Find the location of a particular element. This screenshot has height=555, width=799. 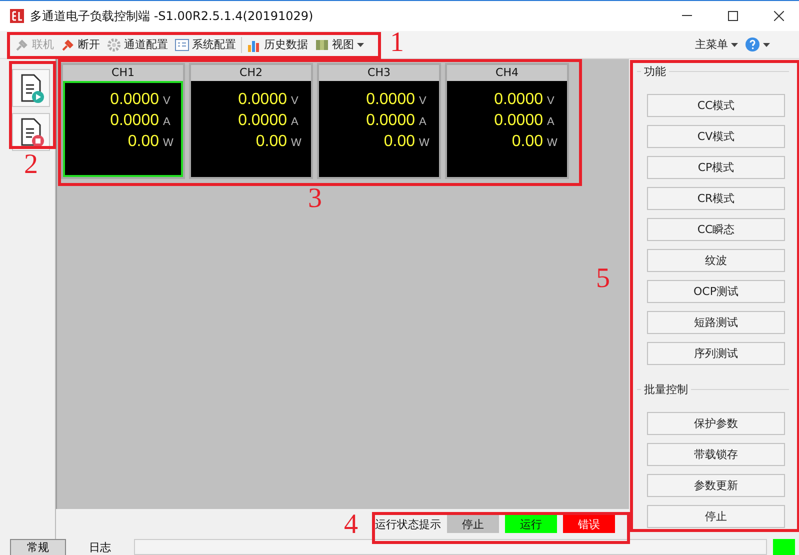

bottom-tab: 日志 is located at coordinates (100, 547).